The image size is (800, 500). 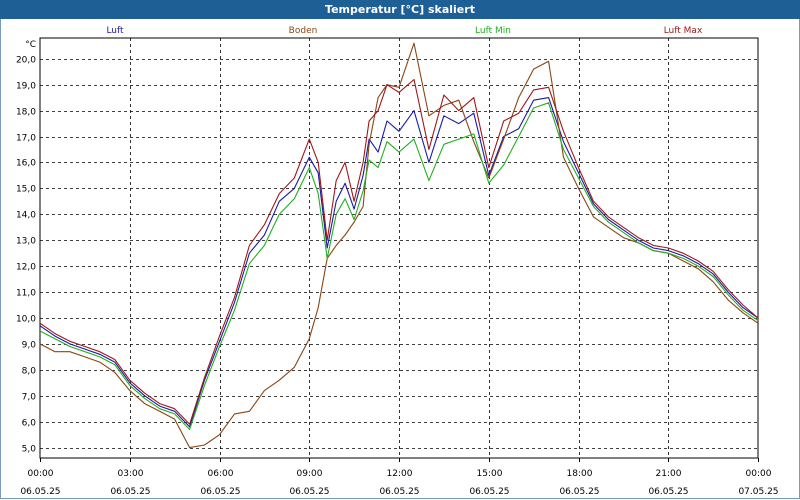 What do you see at coordinates (26, 242) in the screenshot?
I see `y-tick-label: 13,0` at bounding box center [26, 242].